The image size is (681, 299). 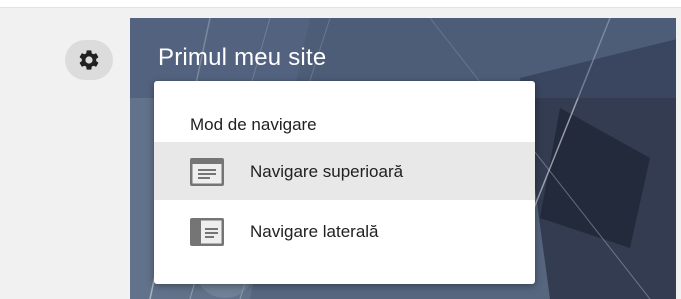 What do you see at coordinates (327, 171) in the screenshot?
I see `menu-item-label: Navigare superioară` at bounding box center [327, 171].